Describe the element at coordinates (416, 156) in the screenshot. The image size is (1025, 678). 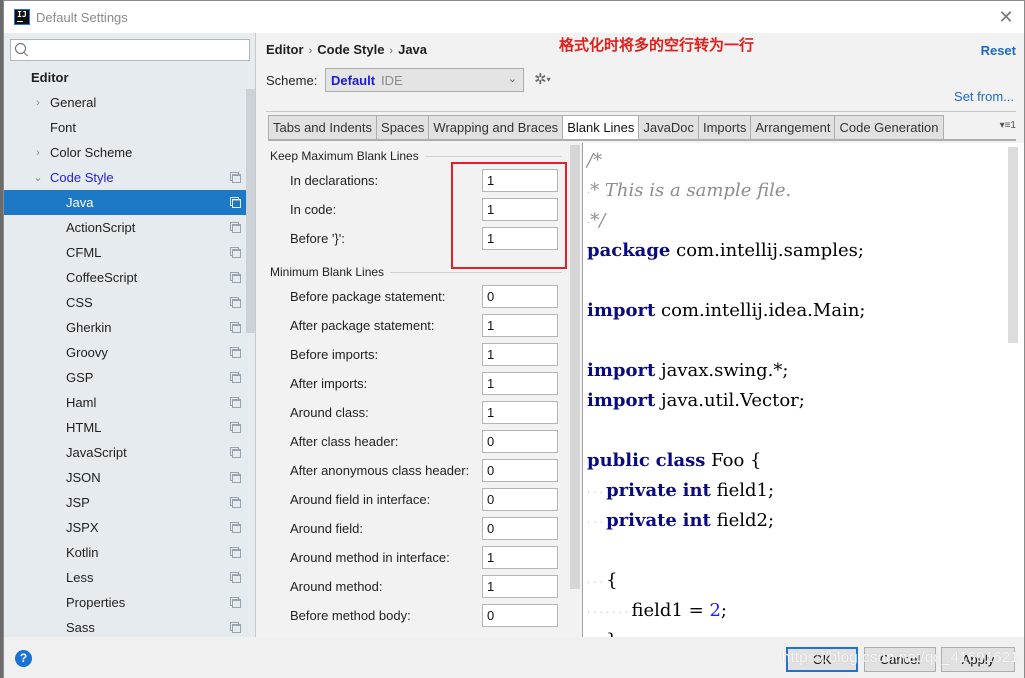
I see `group-title-keep-maximum: Keep Maximum Blank Lines` at that location.